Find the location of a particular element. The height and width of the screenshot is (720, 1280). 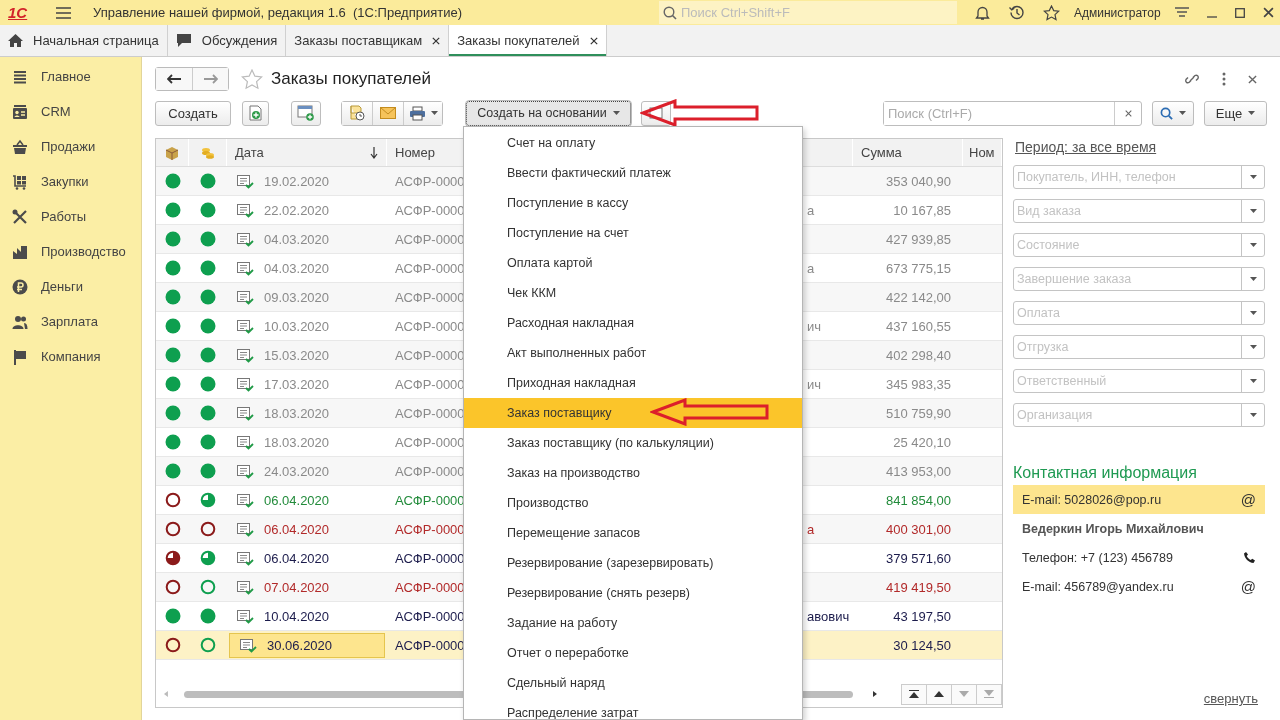

scroll-right-icon is located at coordinates (875, 694).